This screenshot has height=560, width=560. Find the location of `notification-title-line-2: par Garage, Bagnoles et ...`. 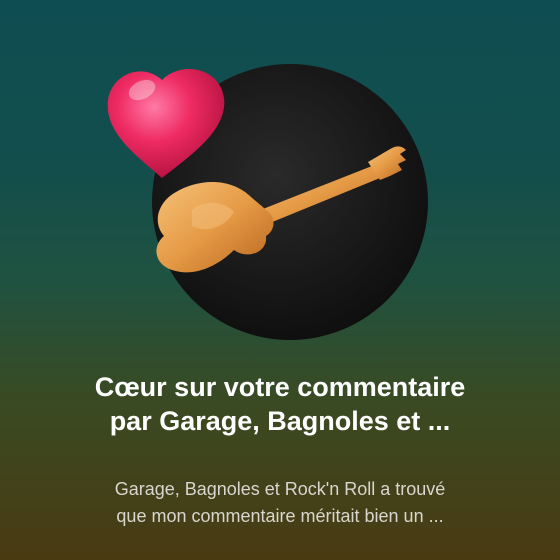

notification-title-line-2: par Garage, Bagnoles et ... is located at coordinates (280, 421).